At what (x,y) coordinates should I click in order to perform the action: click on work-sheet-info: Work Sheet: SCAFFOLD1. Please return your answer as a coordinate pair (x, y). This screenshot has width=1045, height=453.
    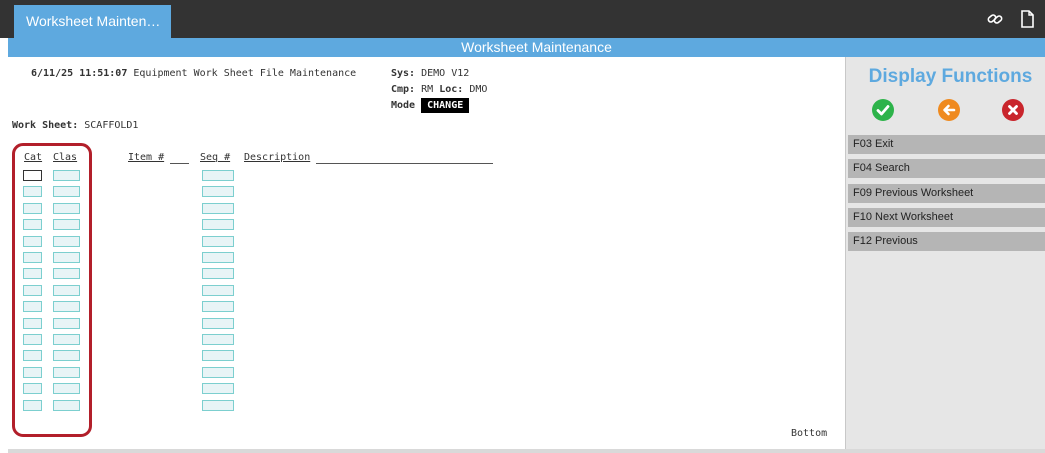
    Looking at the image, I should click on (75, 125).